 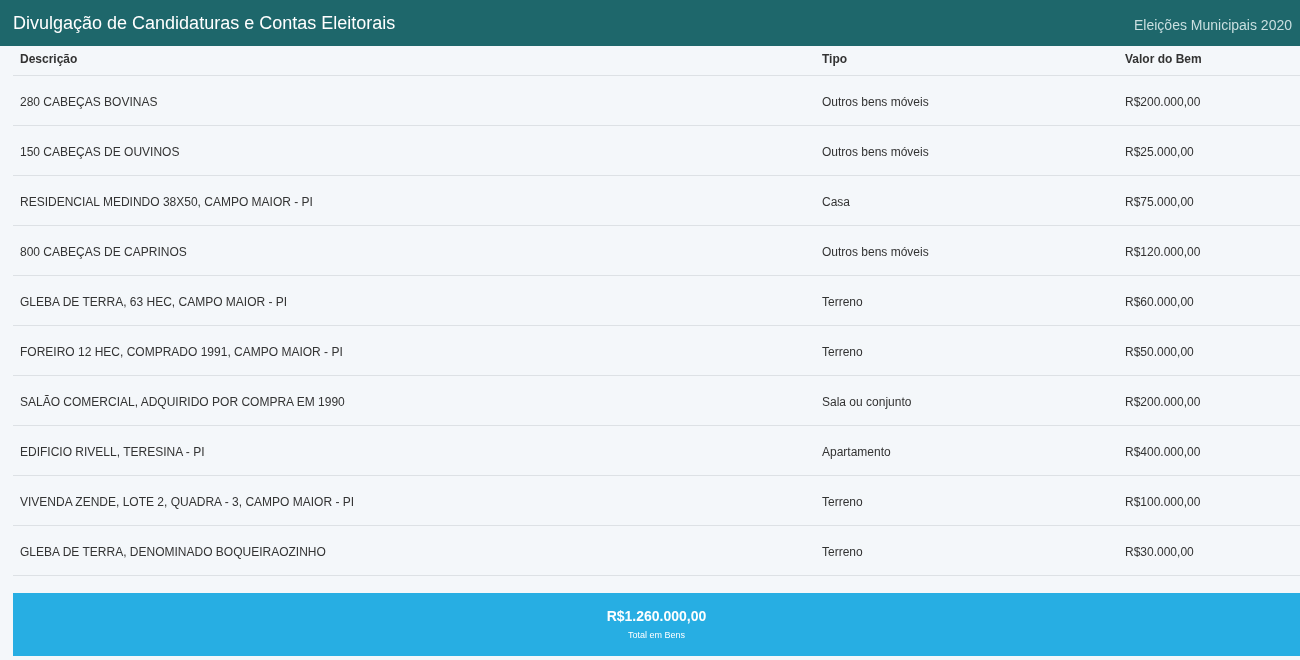 I want to click on table-cell: R$100.000,00, so click(x=1163, y=501).